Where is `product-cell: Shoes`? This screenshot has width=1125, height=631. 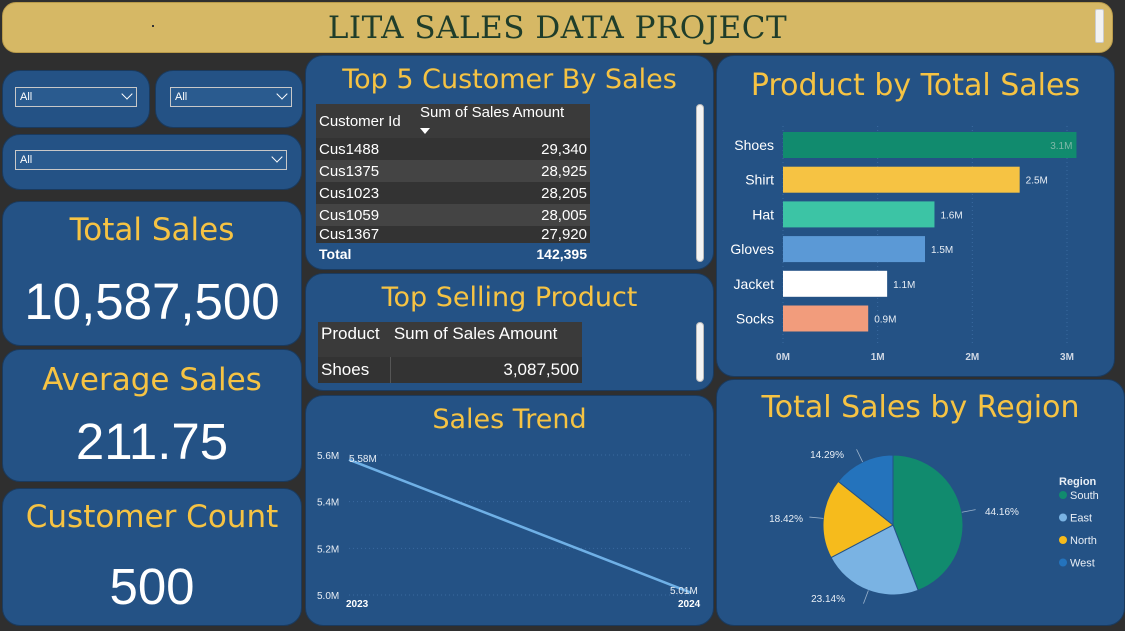
product-cell: Shoes is located at coordinates (355, 370).